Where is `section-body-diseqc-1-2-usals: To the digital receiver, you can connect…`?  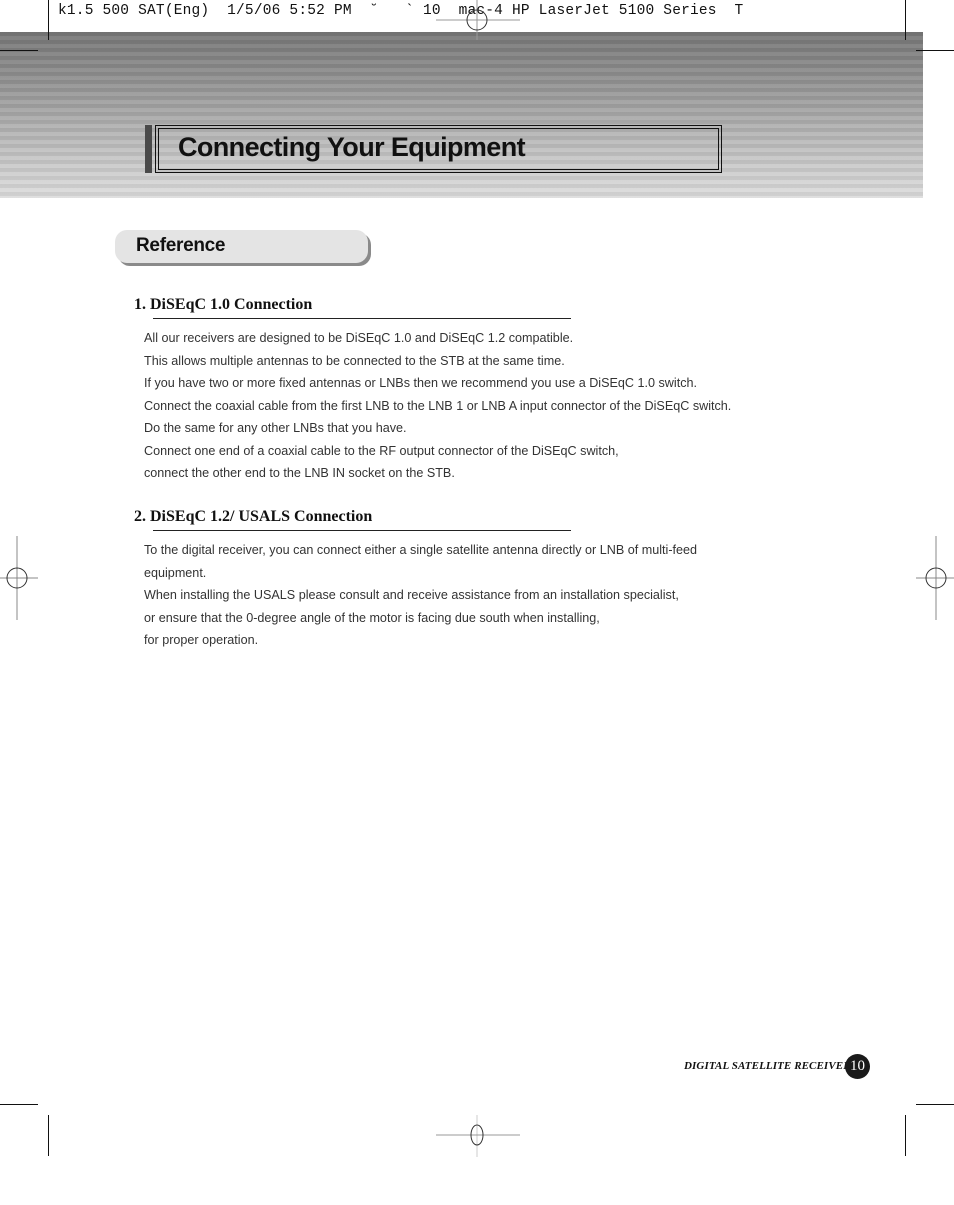
section-body-diseqc-1-2-usals: To the digital receiver, you can connect… is located at coordinates (420, 595).